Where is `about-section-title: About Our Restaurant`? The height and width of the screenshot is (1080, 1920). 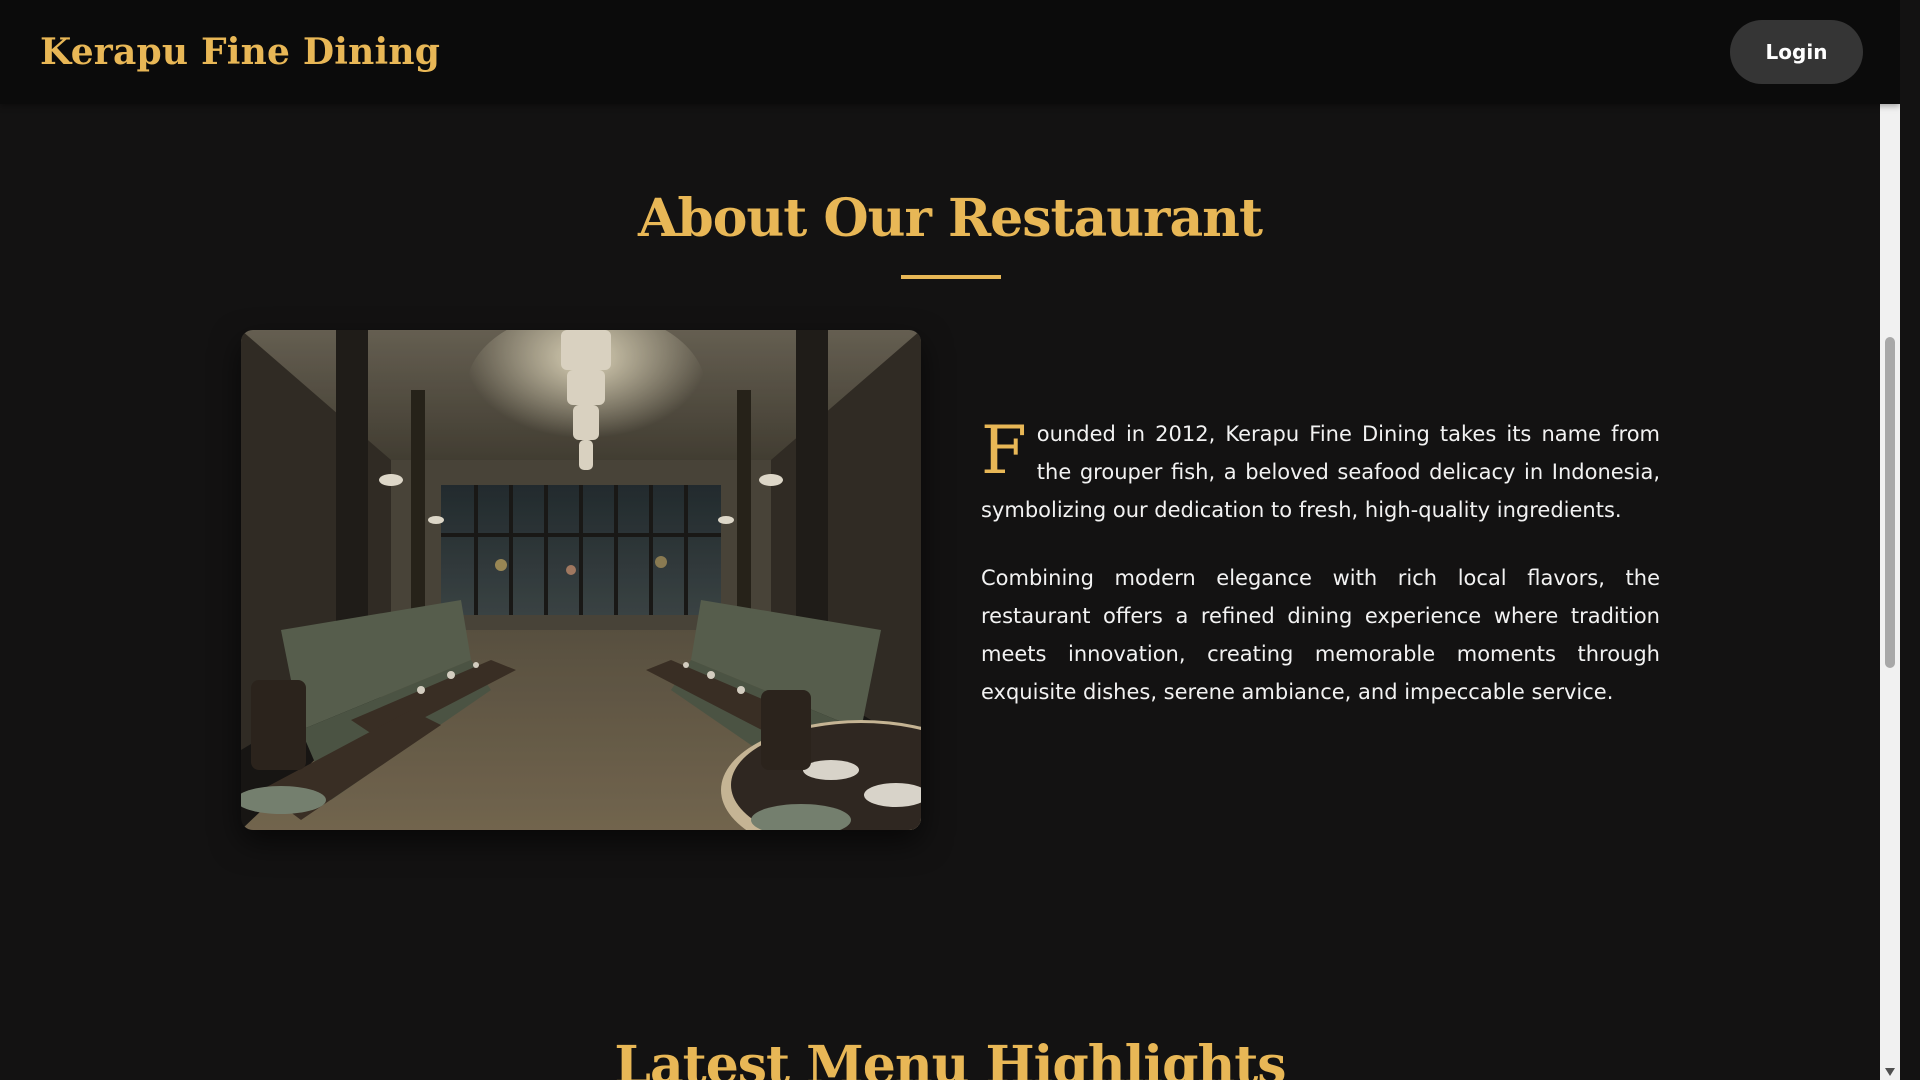
about-section-title: About Our Restaurant is located at coordinates (950, 218).